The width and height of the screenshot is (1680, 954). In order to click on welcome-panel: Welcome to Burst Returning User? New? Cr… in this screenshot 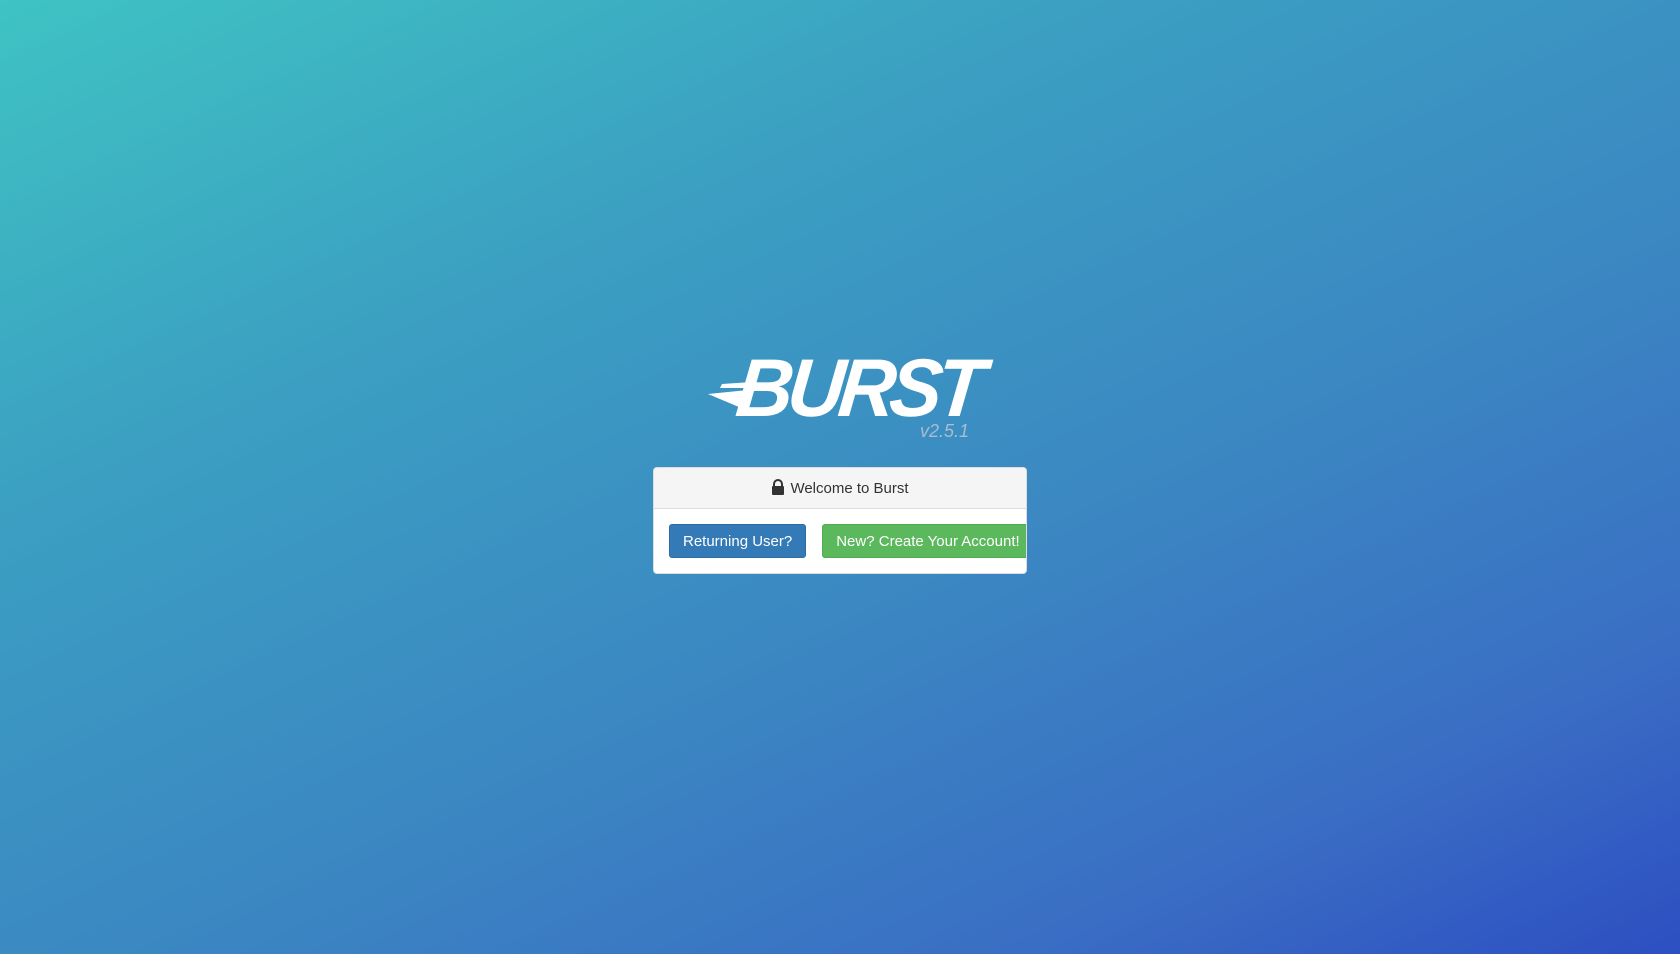, I will do `click(840, 520)`.